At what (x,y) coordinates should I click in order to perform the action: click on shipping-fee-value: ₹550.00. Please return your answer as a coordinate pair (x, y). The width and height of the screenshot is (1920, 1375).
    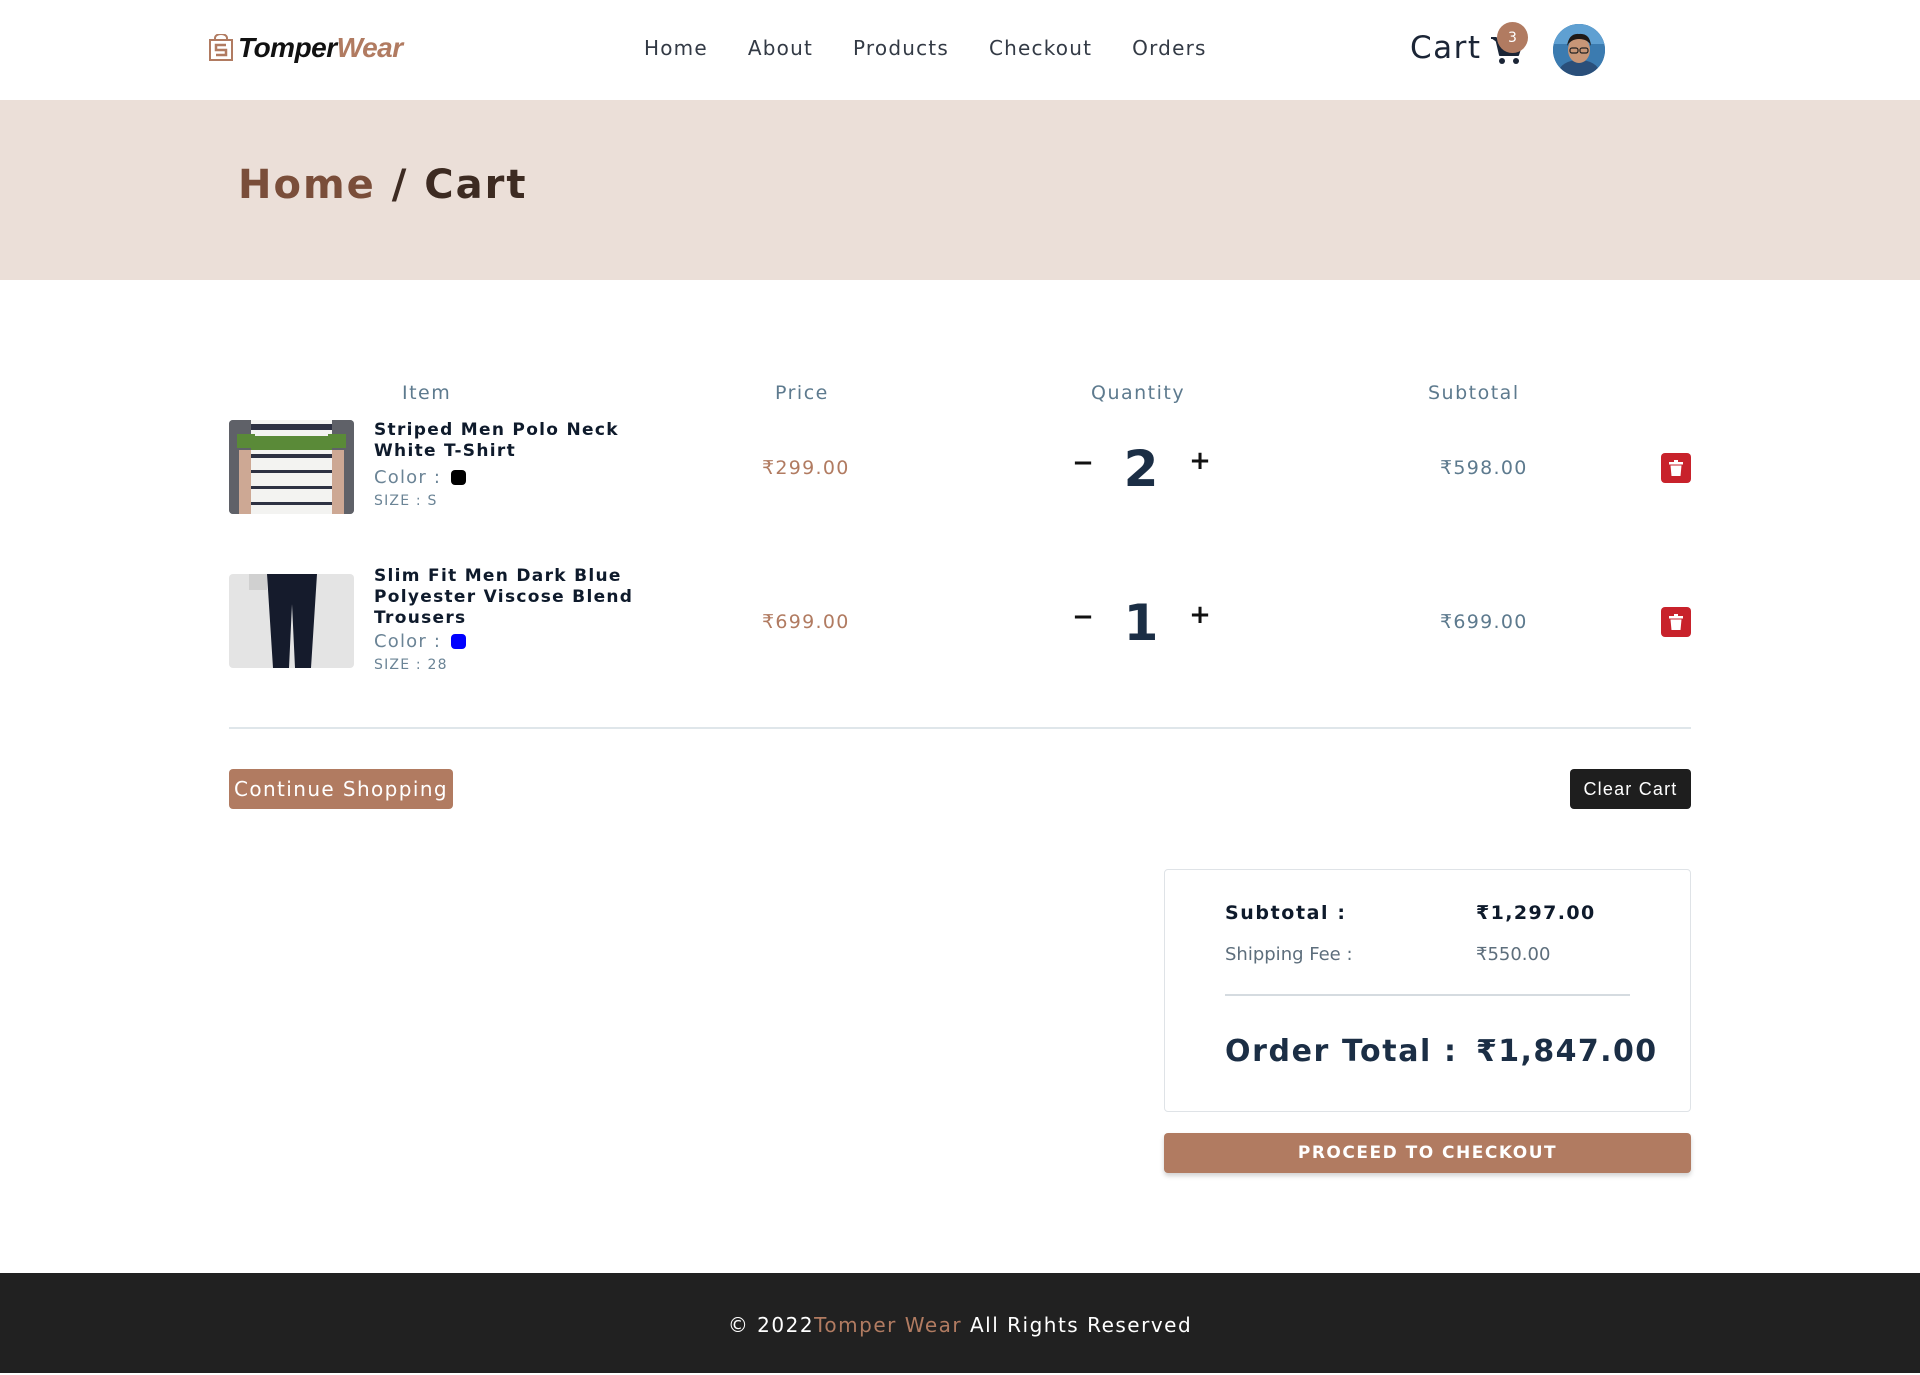
    Looking at the image, I should click on (1513, 954).